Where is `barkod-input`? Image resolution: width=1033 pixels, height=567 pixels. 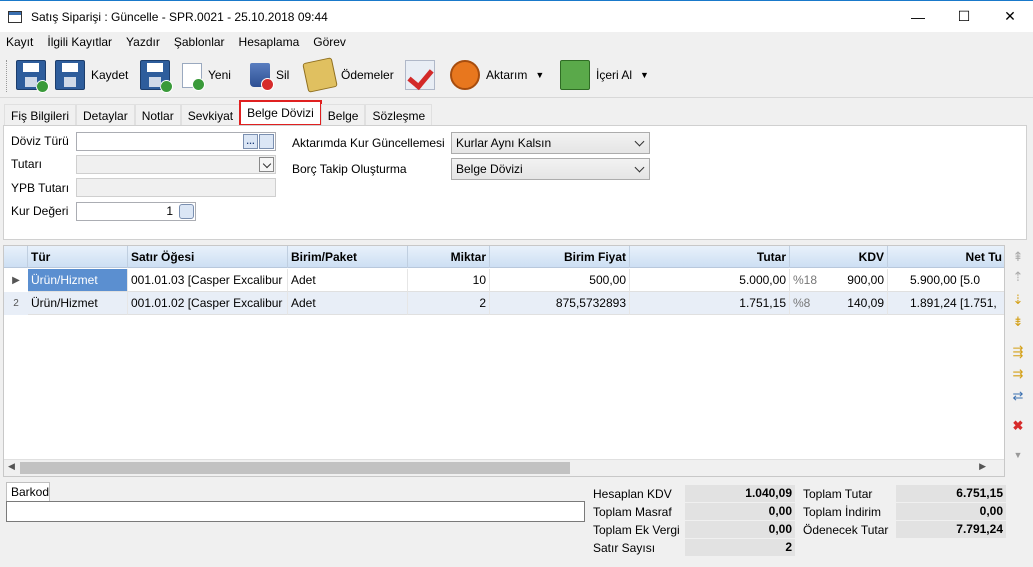
barkod-input is located at coordinates (295, 511).